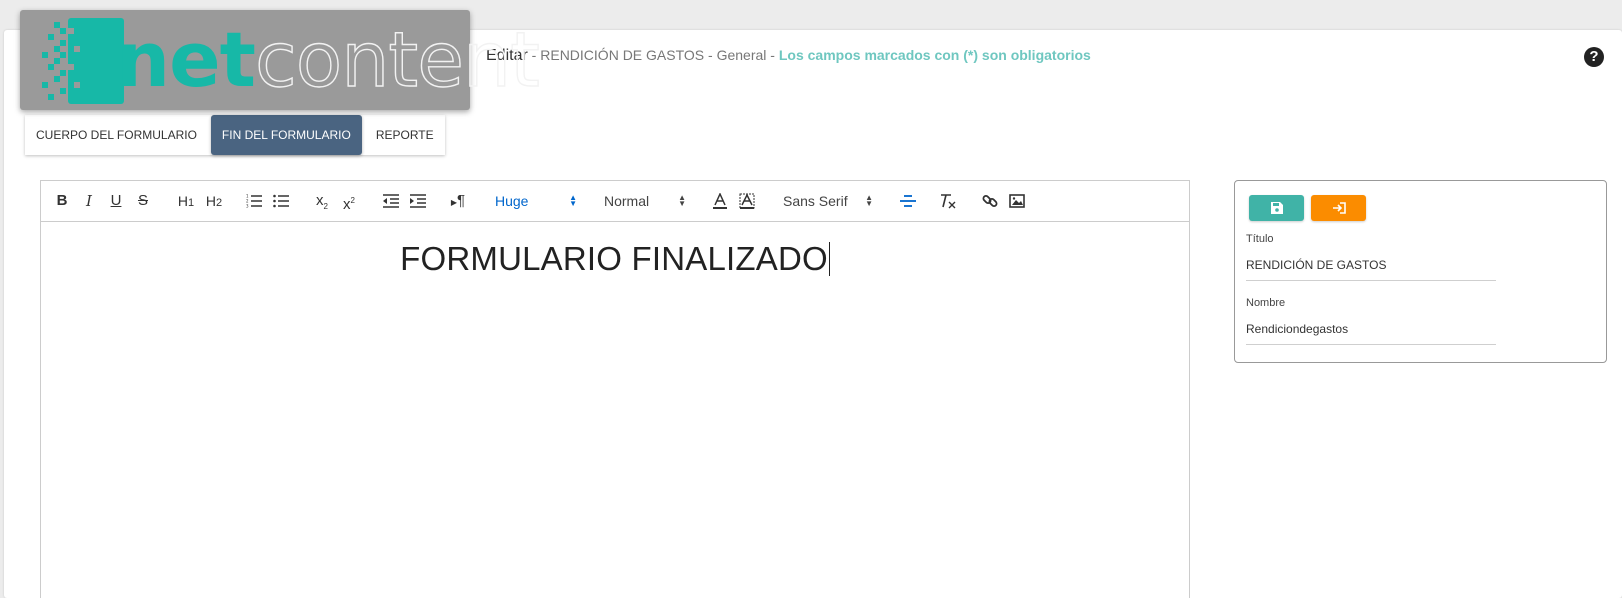 The width and height of the screenshot is (1622, 598). What do you see at coordinates (536, 201) in the screenshot?
I see `size-picker: Huge ▲ ▼` at bounding box center [536, 201].